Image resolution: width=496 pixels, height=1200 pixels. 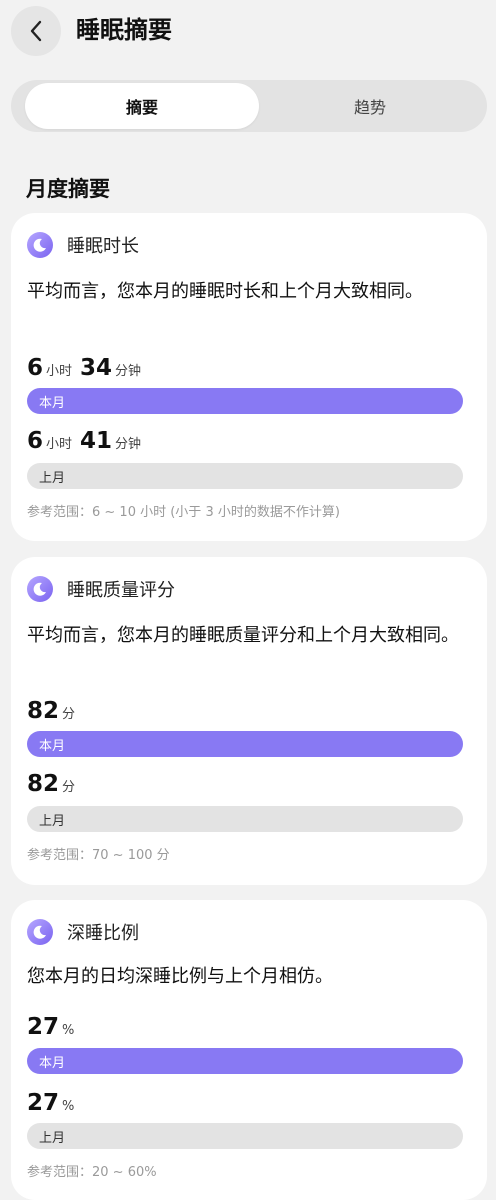 I want to click on card-description: 您本月的日均深睡比例与上个月相仿。, so click(x=180, y=976).